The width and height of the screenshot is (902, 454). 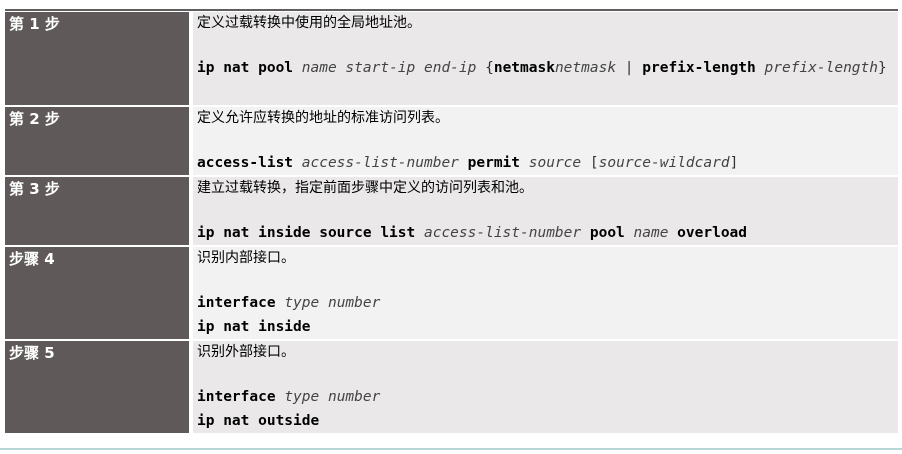 I want to click on command-keyword: access-list, so click(x=245, y=163).